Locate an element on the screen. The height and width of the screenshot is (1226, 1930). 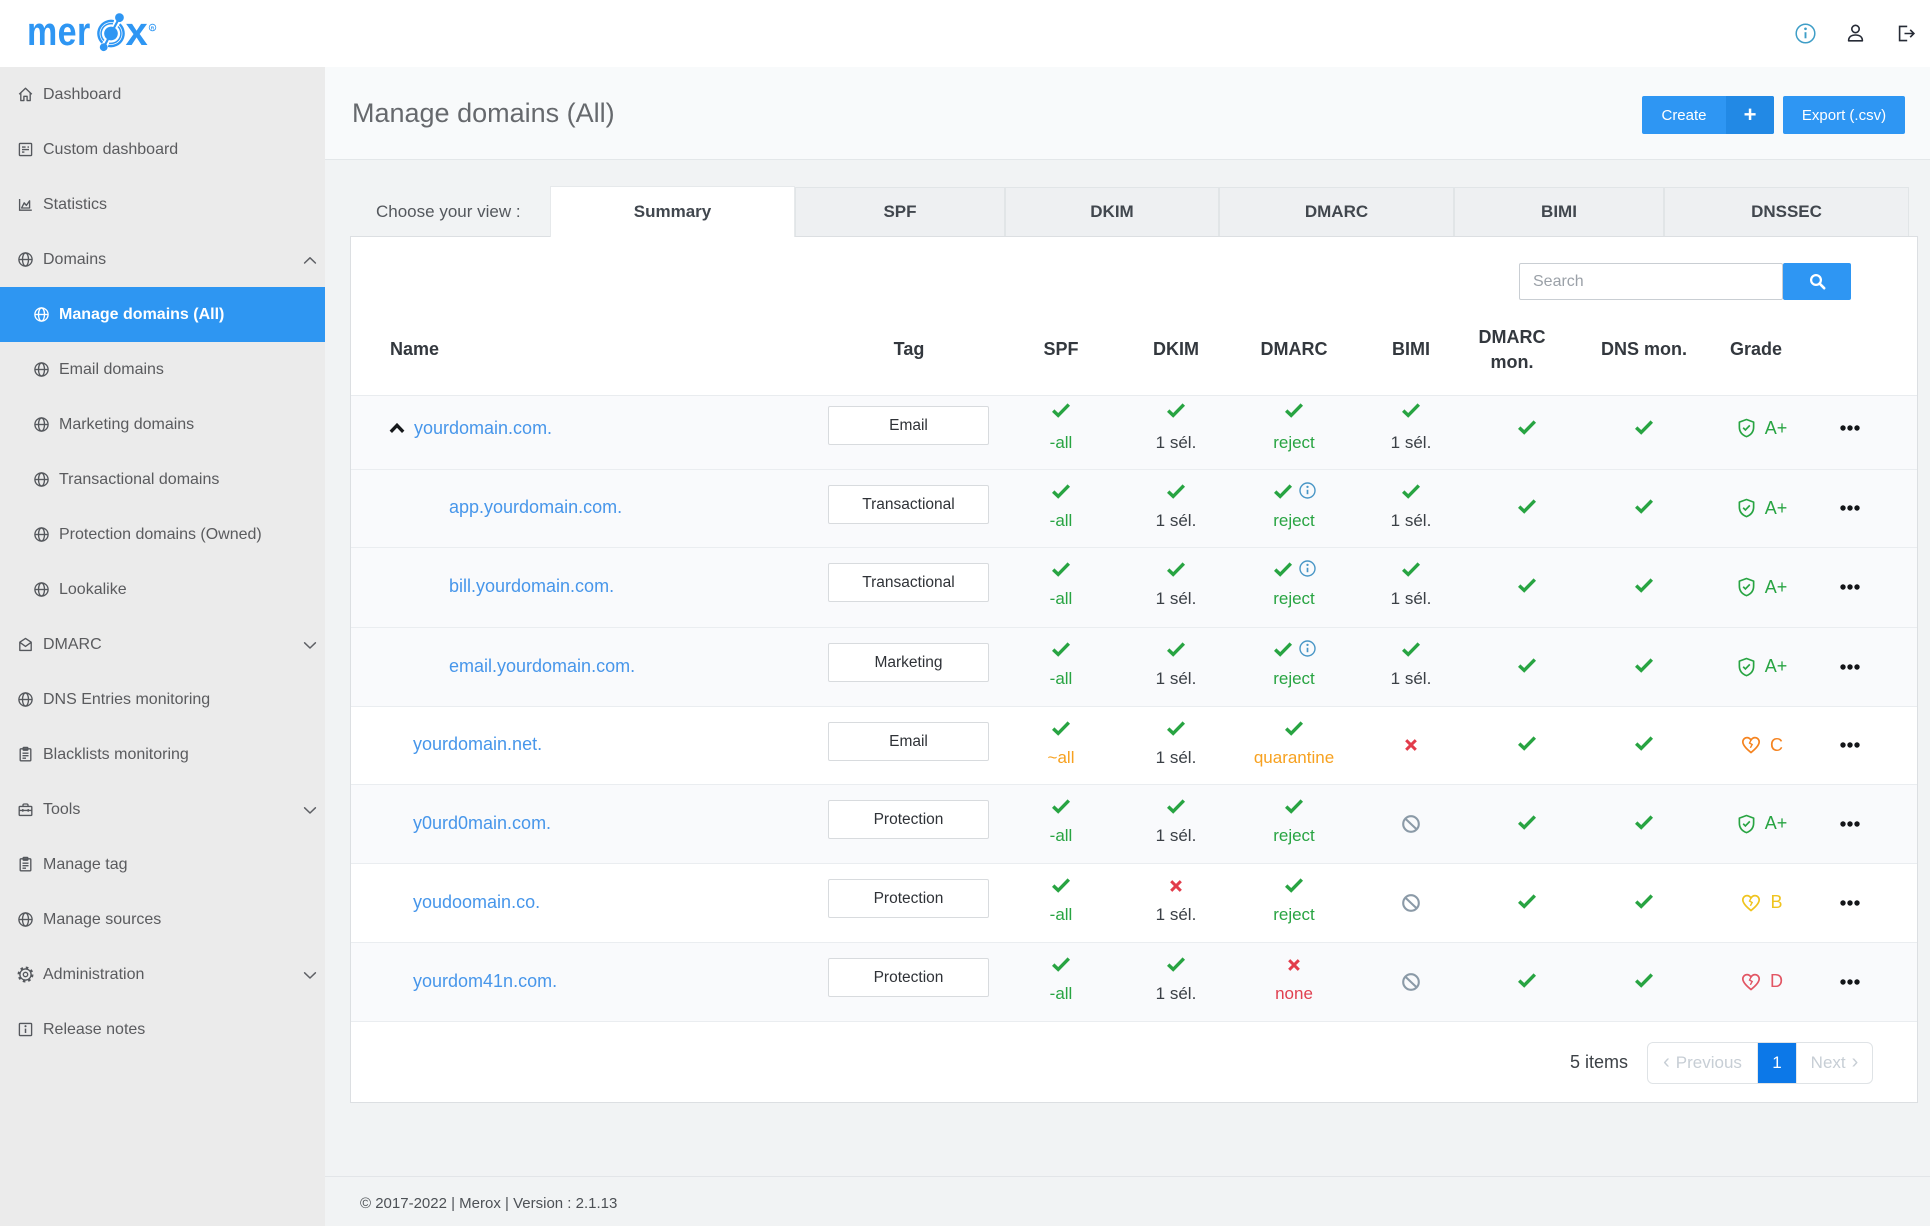
svg-text: mer is located at coordinates (59, 30).